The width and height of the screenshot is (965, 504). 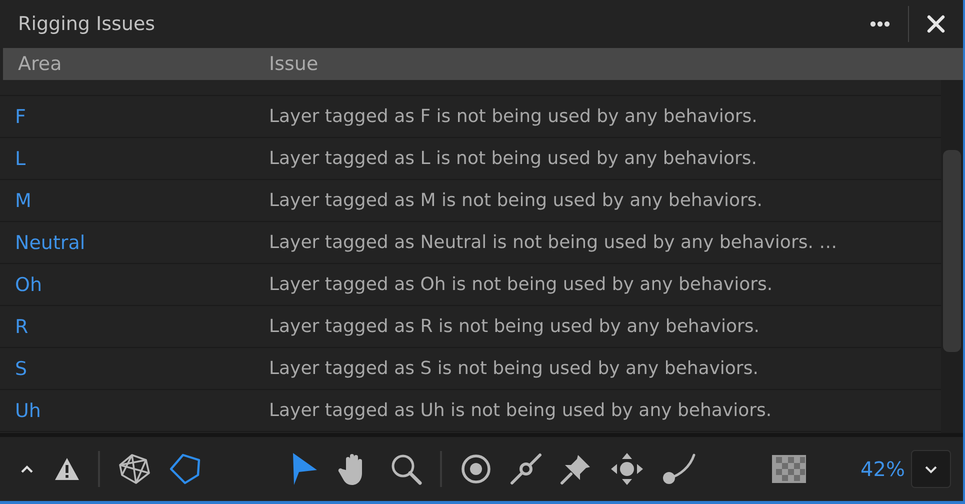 I want to click on area-link: Uh, so click(x=134, y=411).